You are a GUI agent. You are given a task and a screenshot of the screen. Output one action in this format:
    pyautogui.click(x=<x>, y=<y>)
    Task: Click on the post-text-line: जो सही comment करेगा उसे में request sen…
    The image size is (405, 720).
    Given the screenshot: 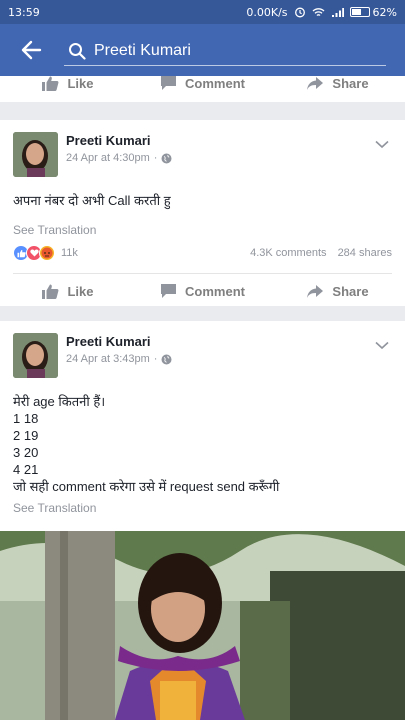 What is the action you would take?
    pyautogui.click(x=146, y=486)
    